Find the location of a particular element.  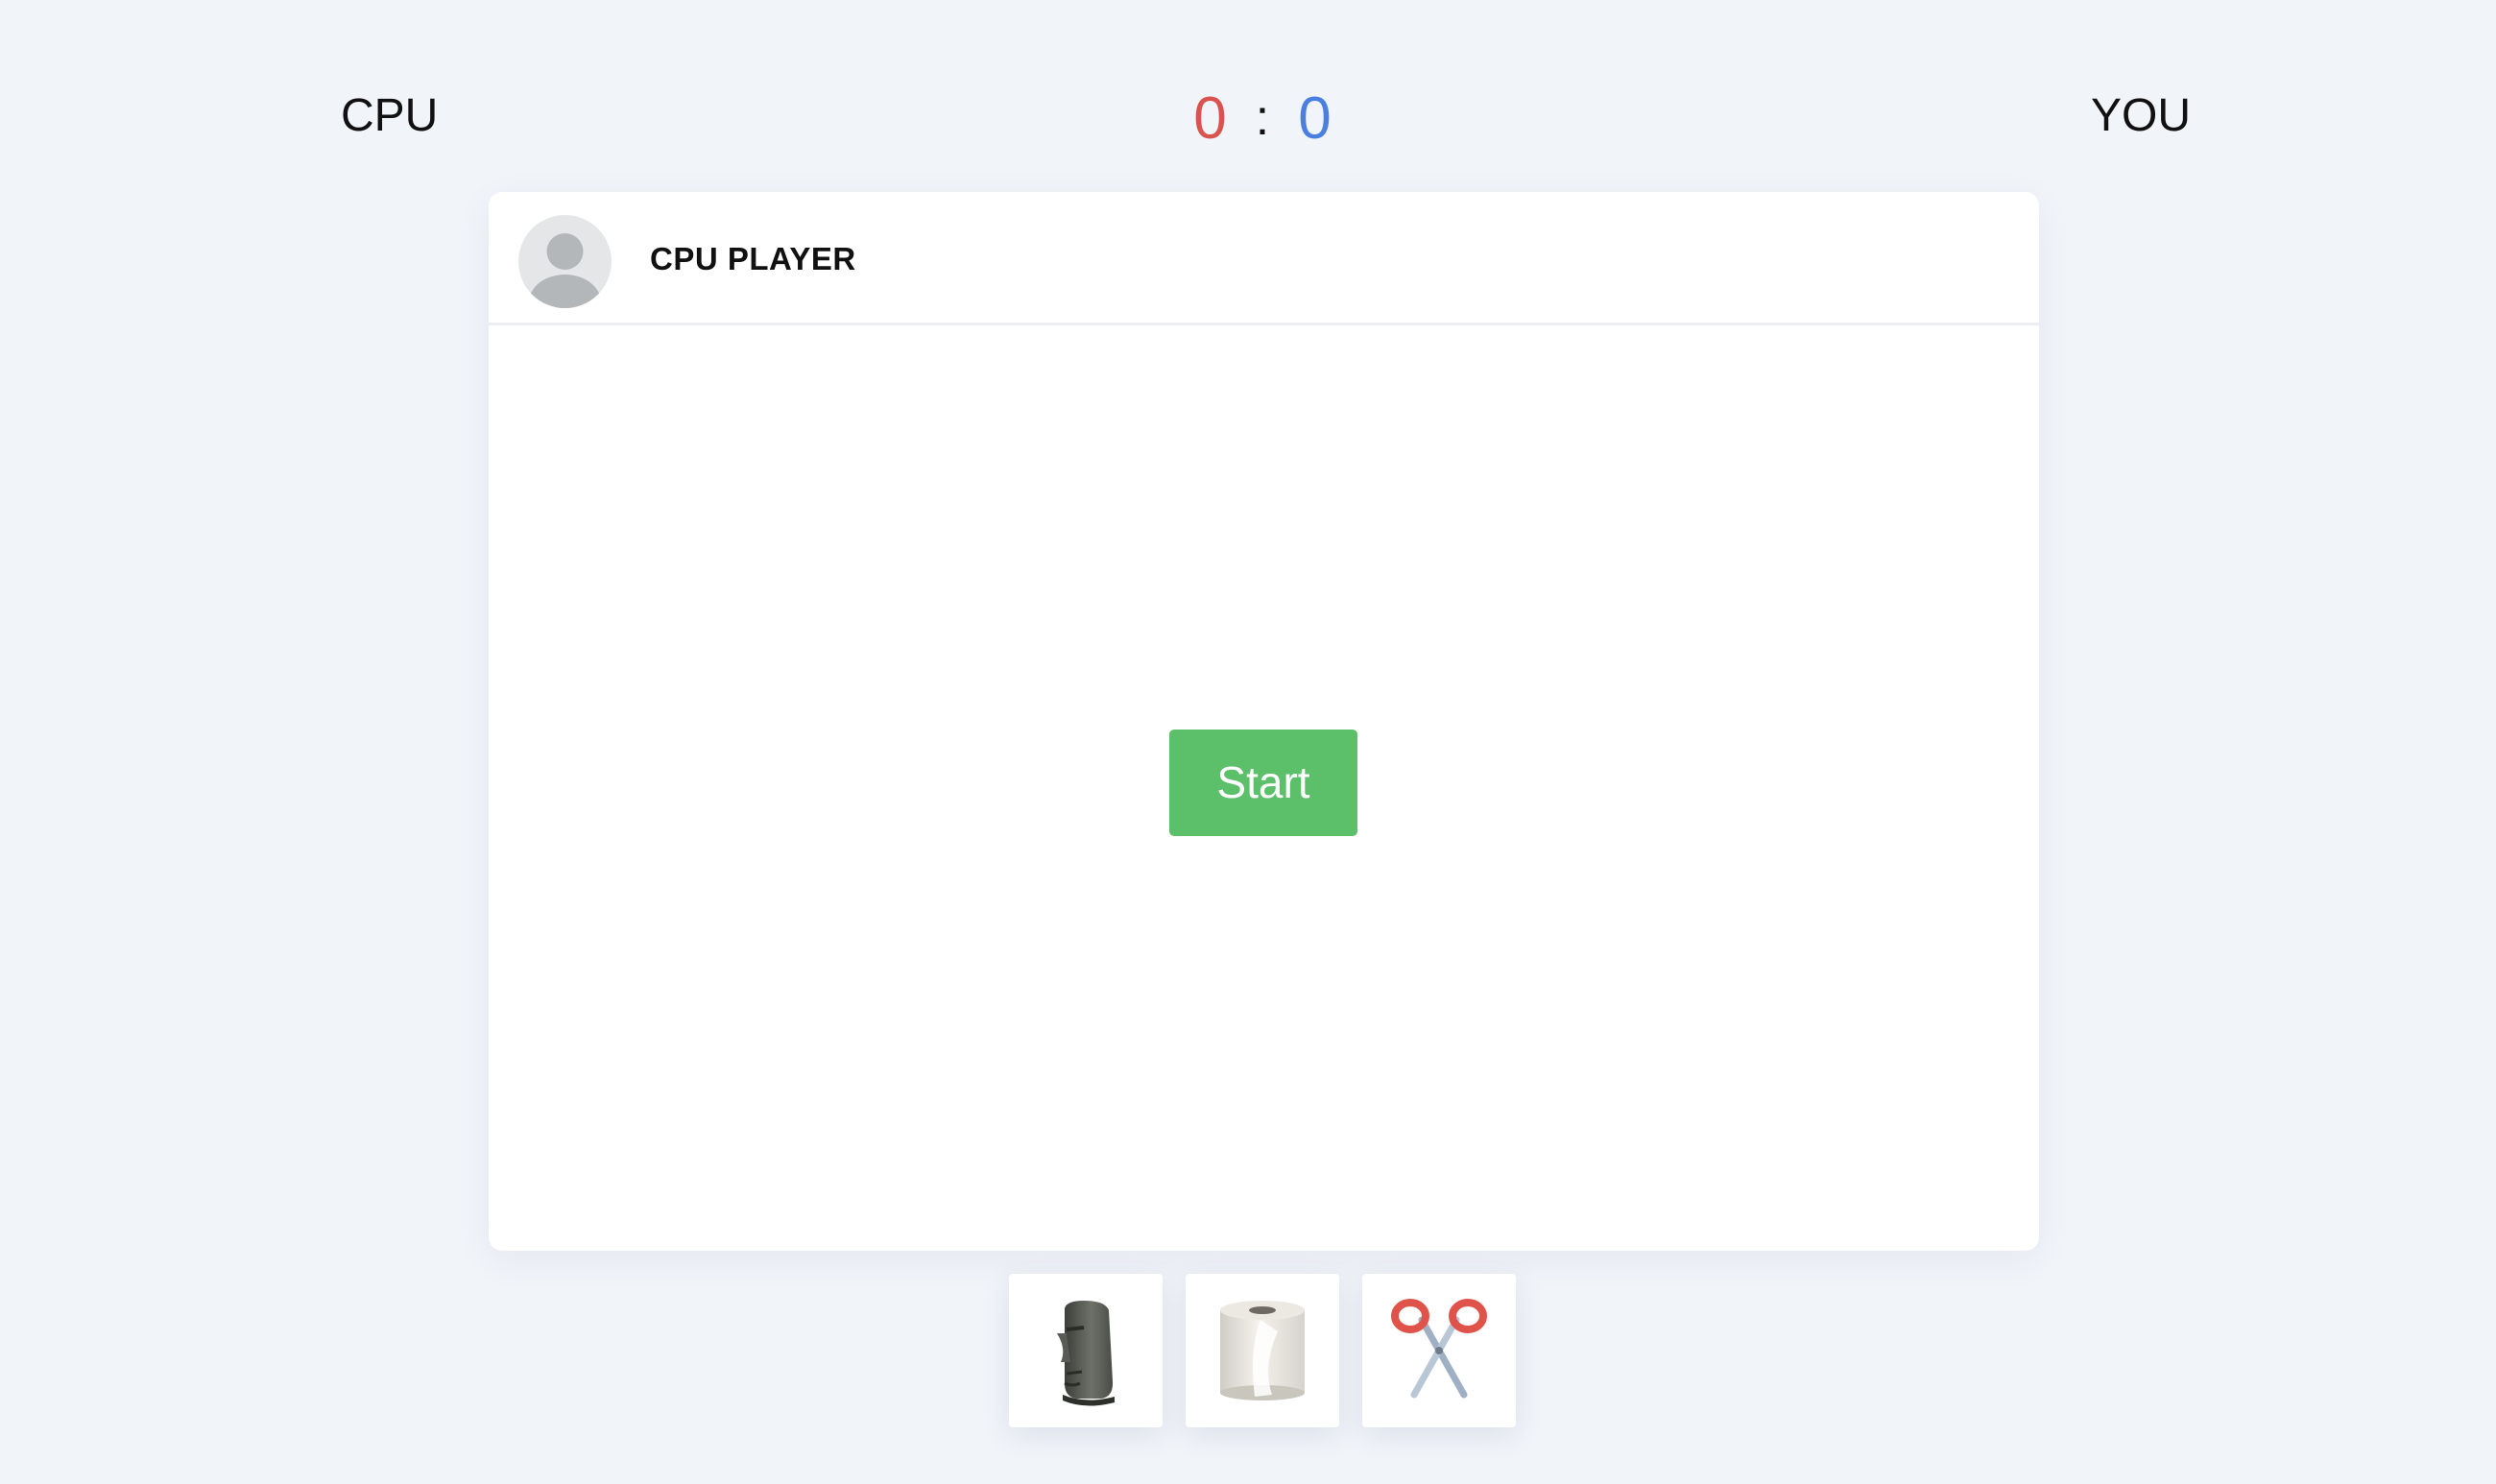

scoreboard: 0:0 is located at coordinates (1262, 120).